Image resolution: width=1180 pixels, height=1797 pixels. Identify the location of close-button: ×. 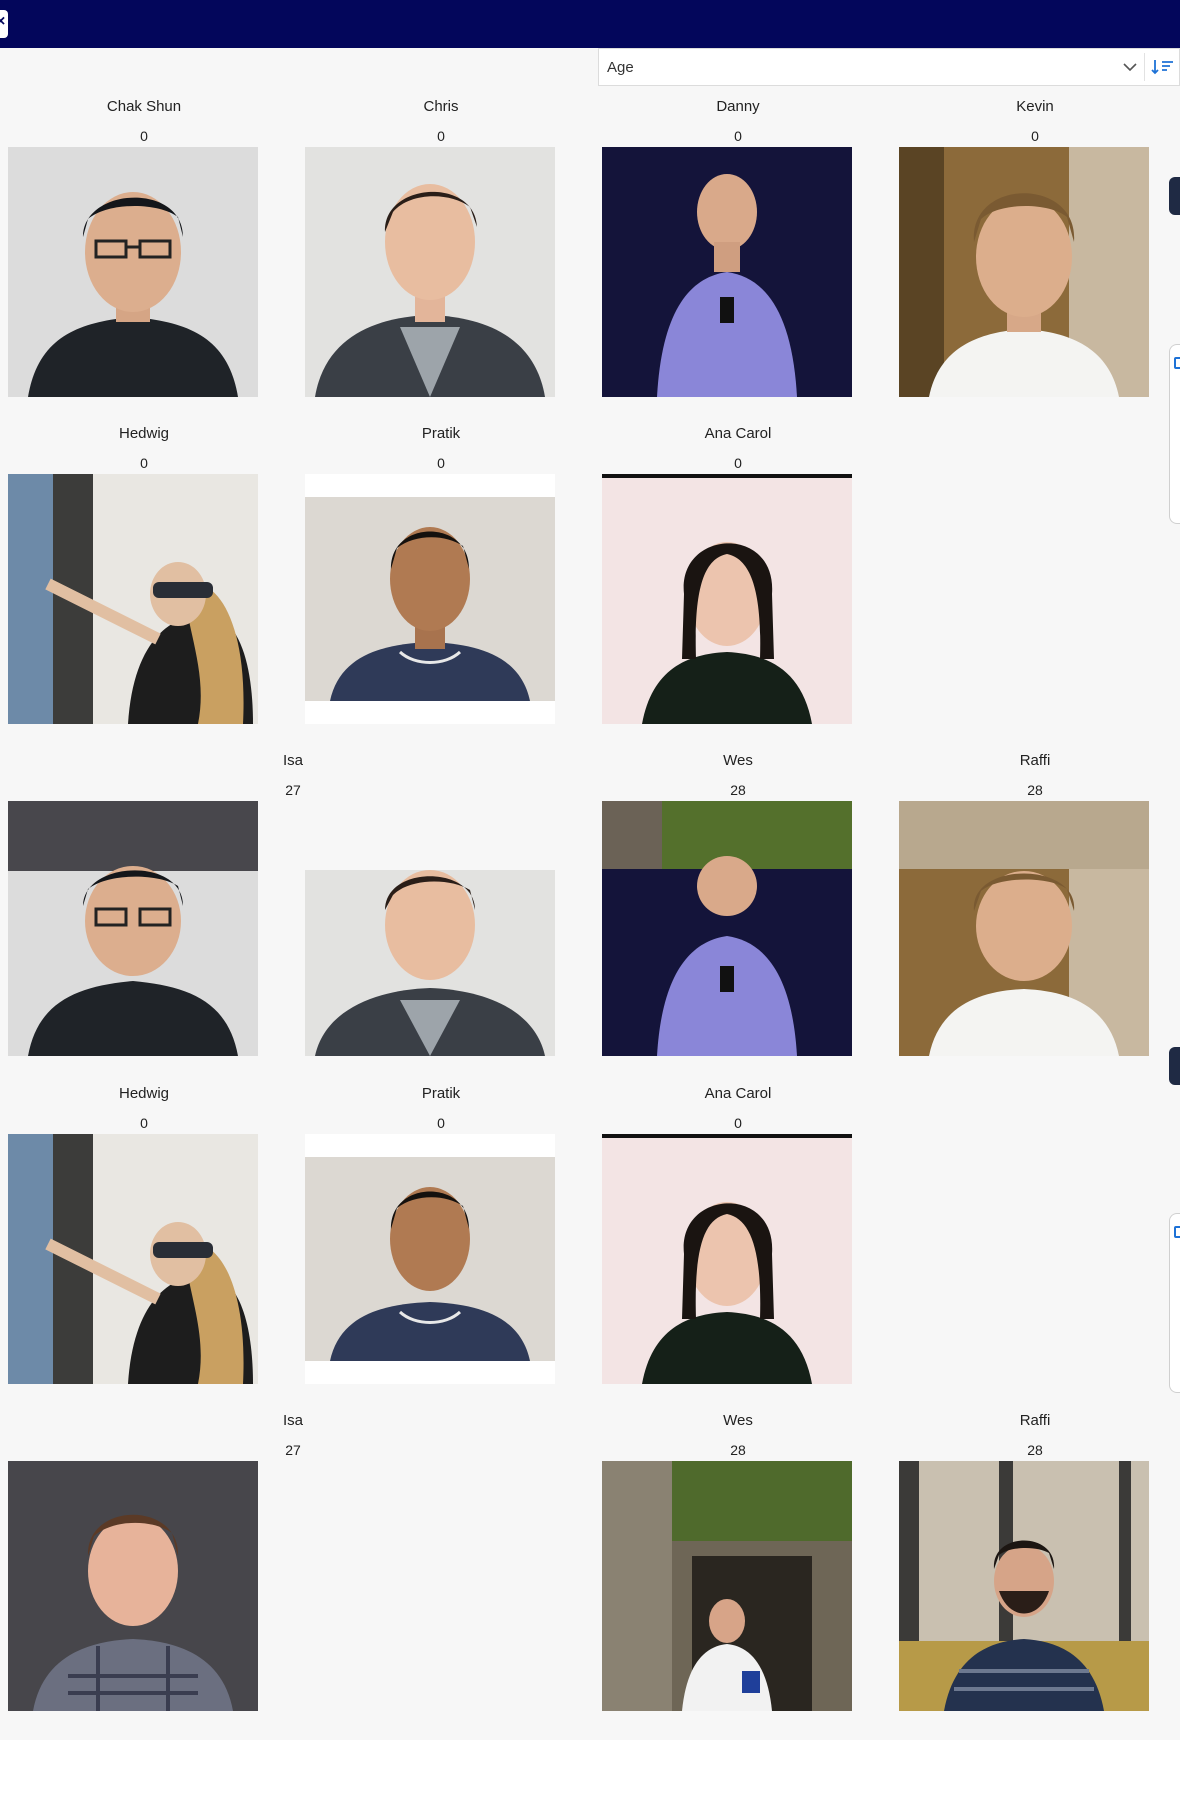
(4, 24).